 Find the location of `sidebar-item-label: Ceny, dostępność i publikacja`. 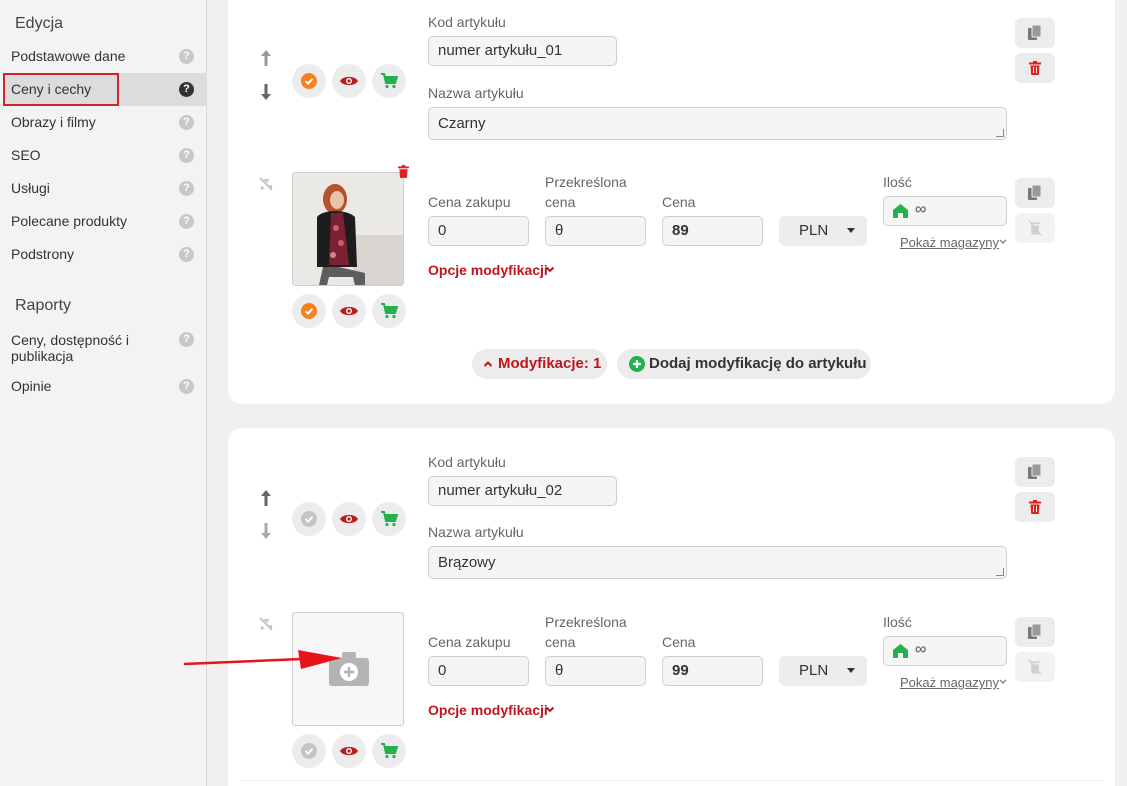

sidebar-item-label: Ceny, dostępność i publikacja is located at coordinates (70, 348).